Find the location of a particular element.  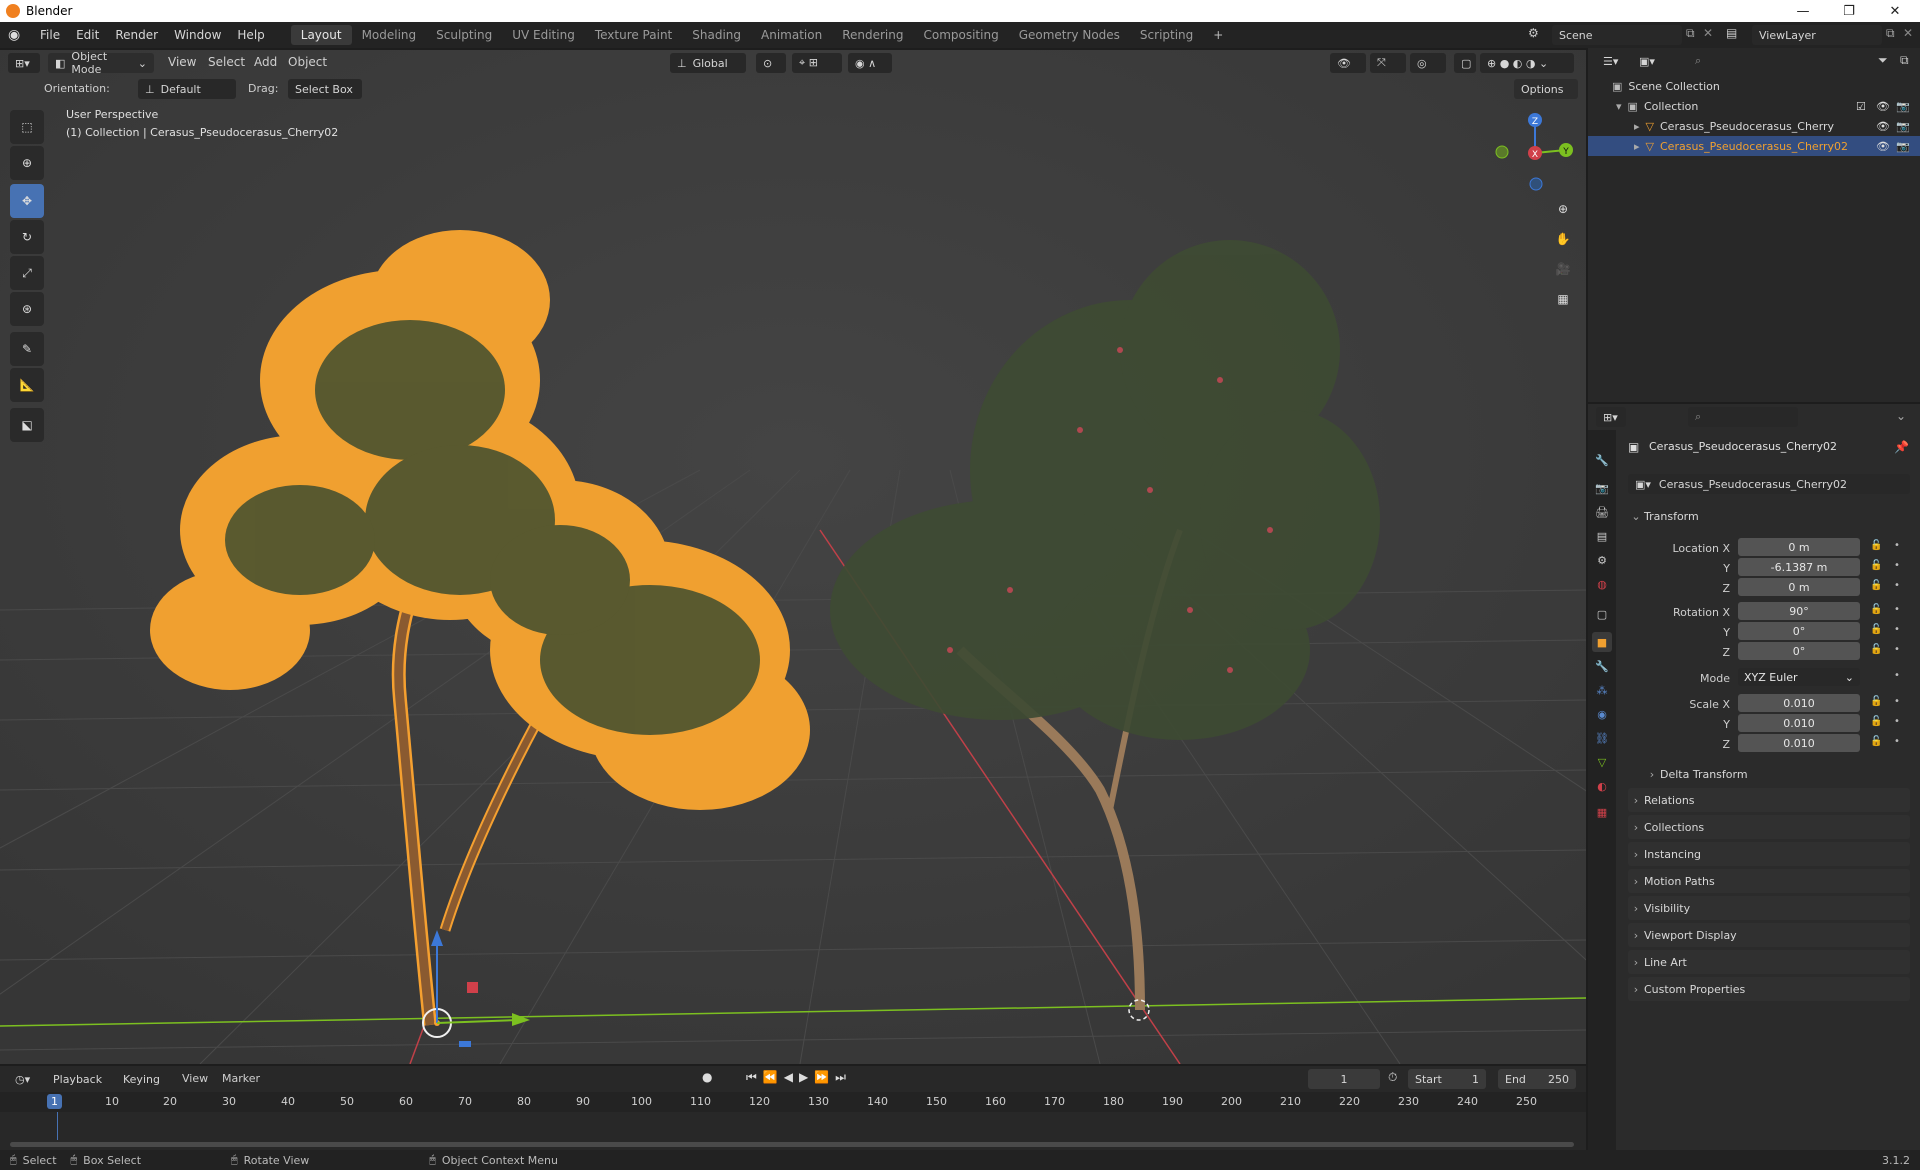

modifier-tab-icon: 🔧 is located at coordinates (1602, 666).